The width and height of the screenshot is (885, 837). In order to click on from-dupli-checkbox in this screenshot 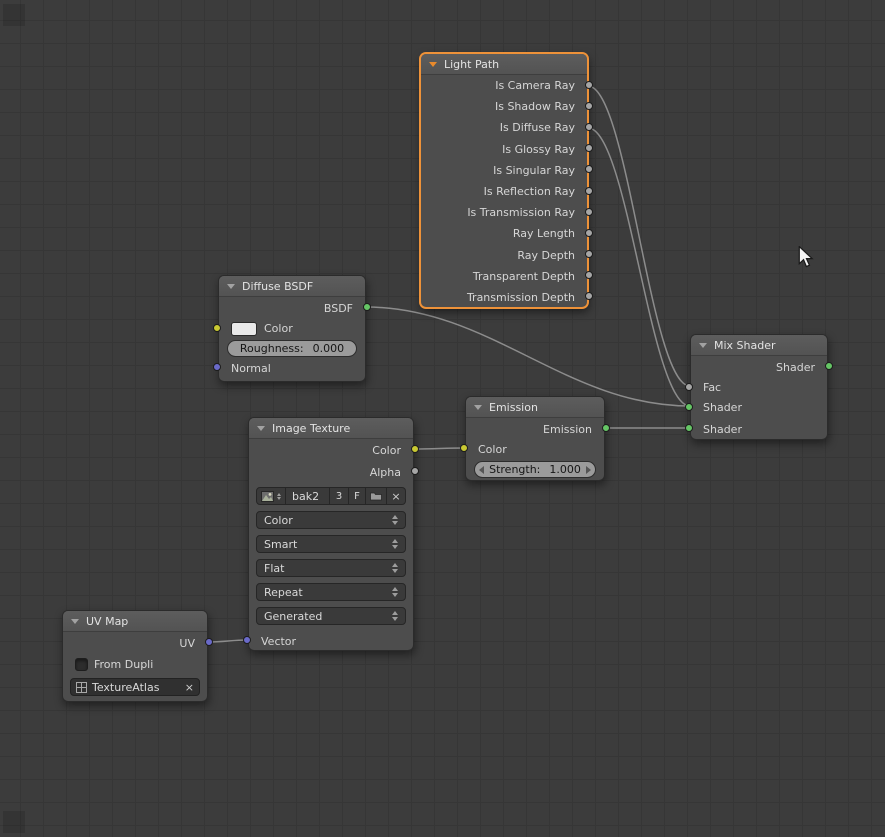, I will do `click(81, 664)`.